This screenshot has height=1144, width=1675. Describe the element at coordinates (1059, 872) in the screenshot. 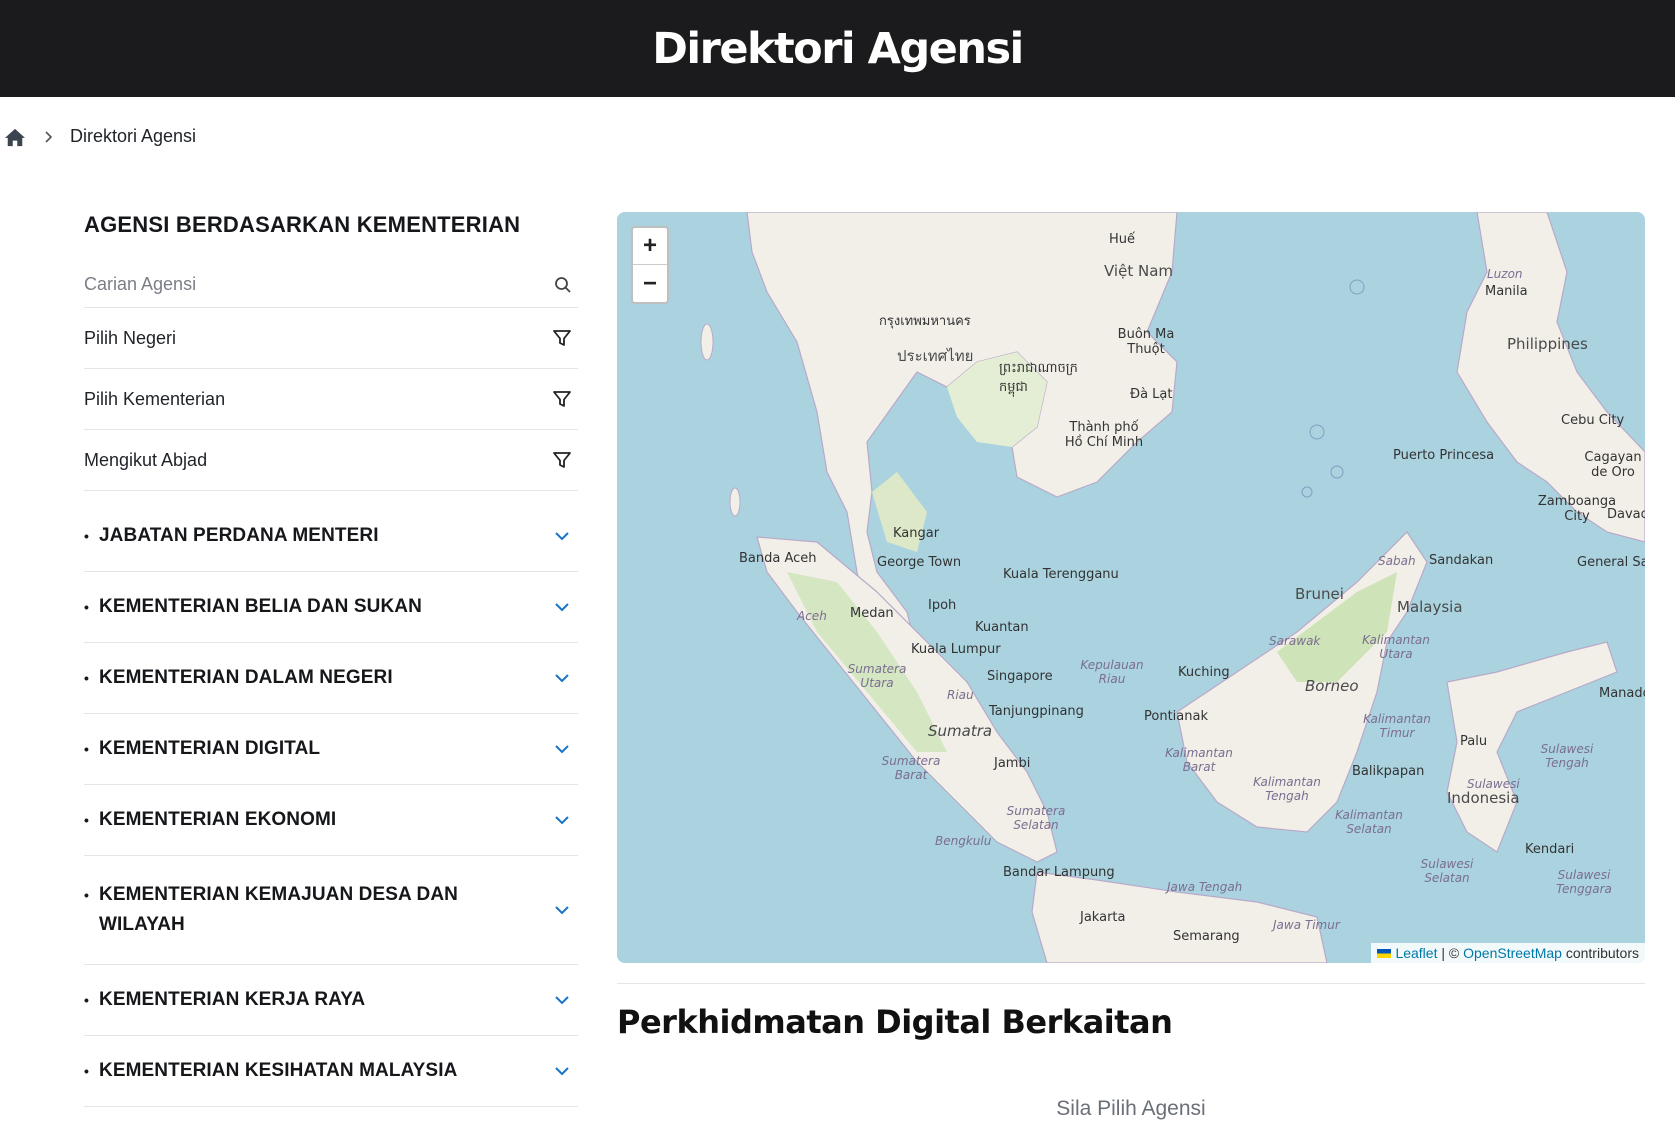

I see `map-label: Bandar Lampung` at that location.